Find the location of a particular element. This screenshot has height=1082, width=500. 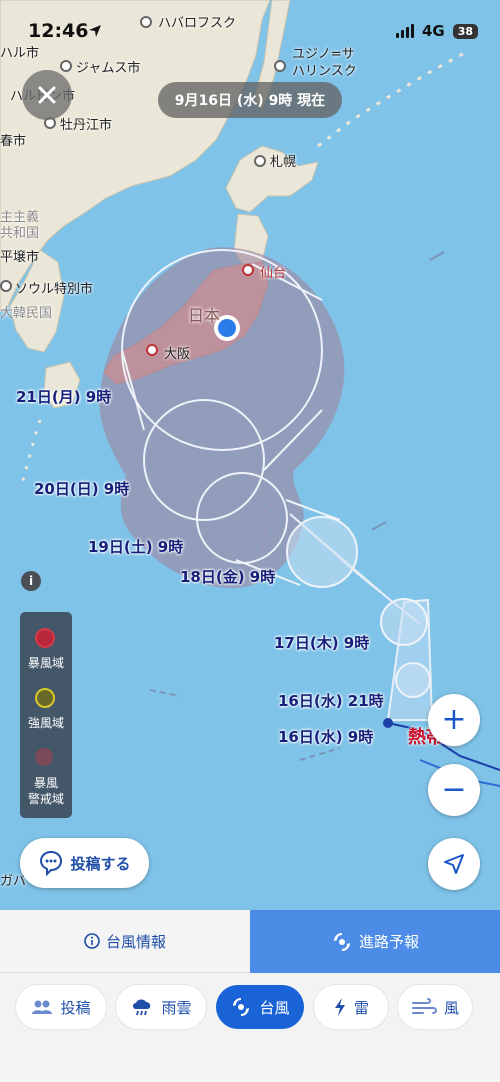

typhoon-tabs: 台風情報 進路予報 is located at coordinates (250, 941).